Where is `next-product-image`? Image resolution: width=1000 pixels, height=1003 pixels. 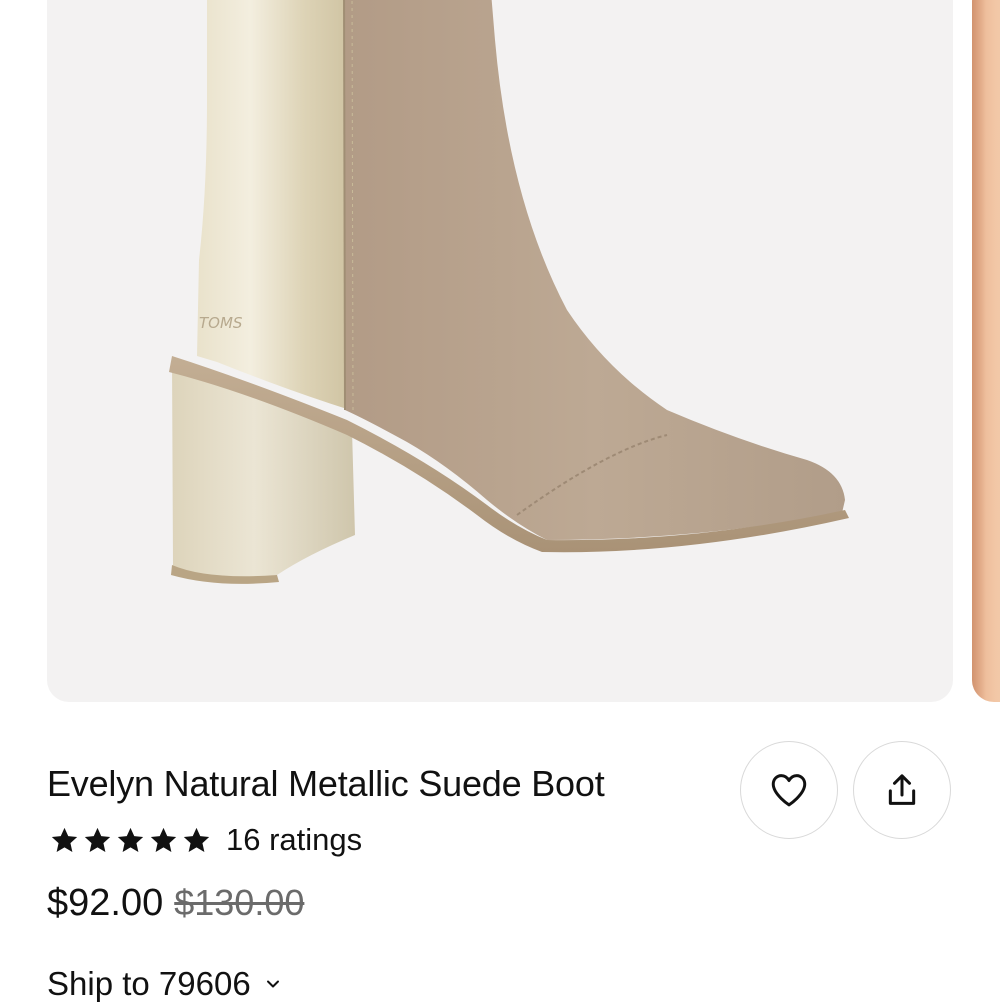
next-product-image is located at coordinates (986, 351).